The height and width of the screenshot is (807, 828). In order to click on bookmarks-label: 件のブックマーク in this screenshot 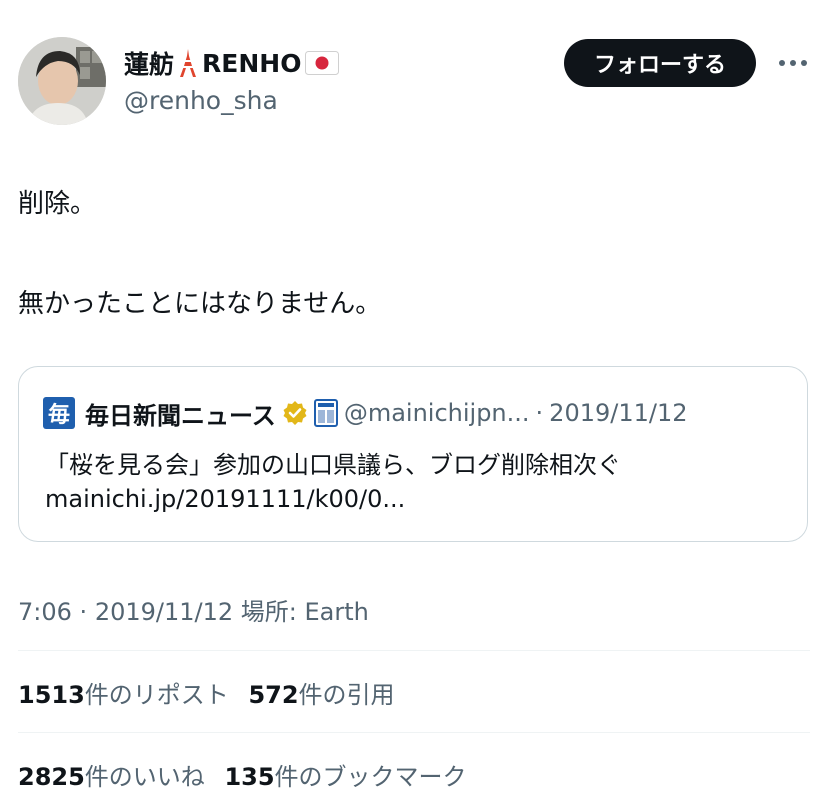, I will do `click(370, 777)`.